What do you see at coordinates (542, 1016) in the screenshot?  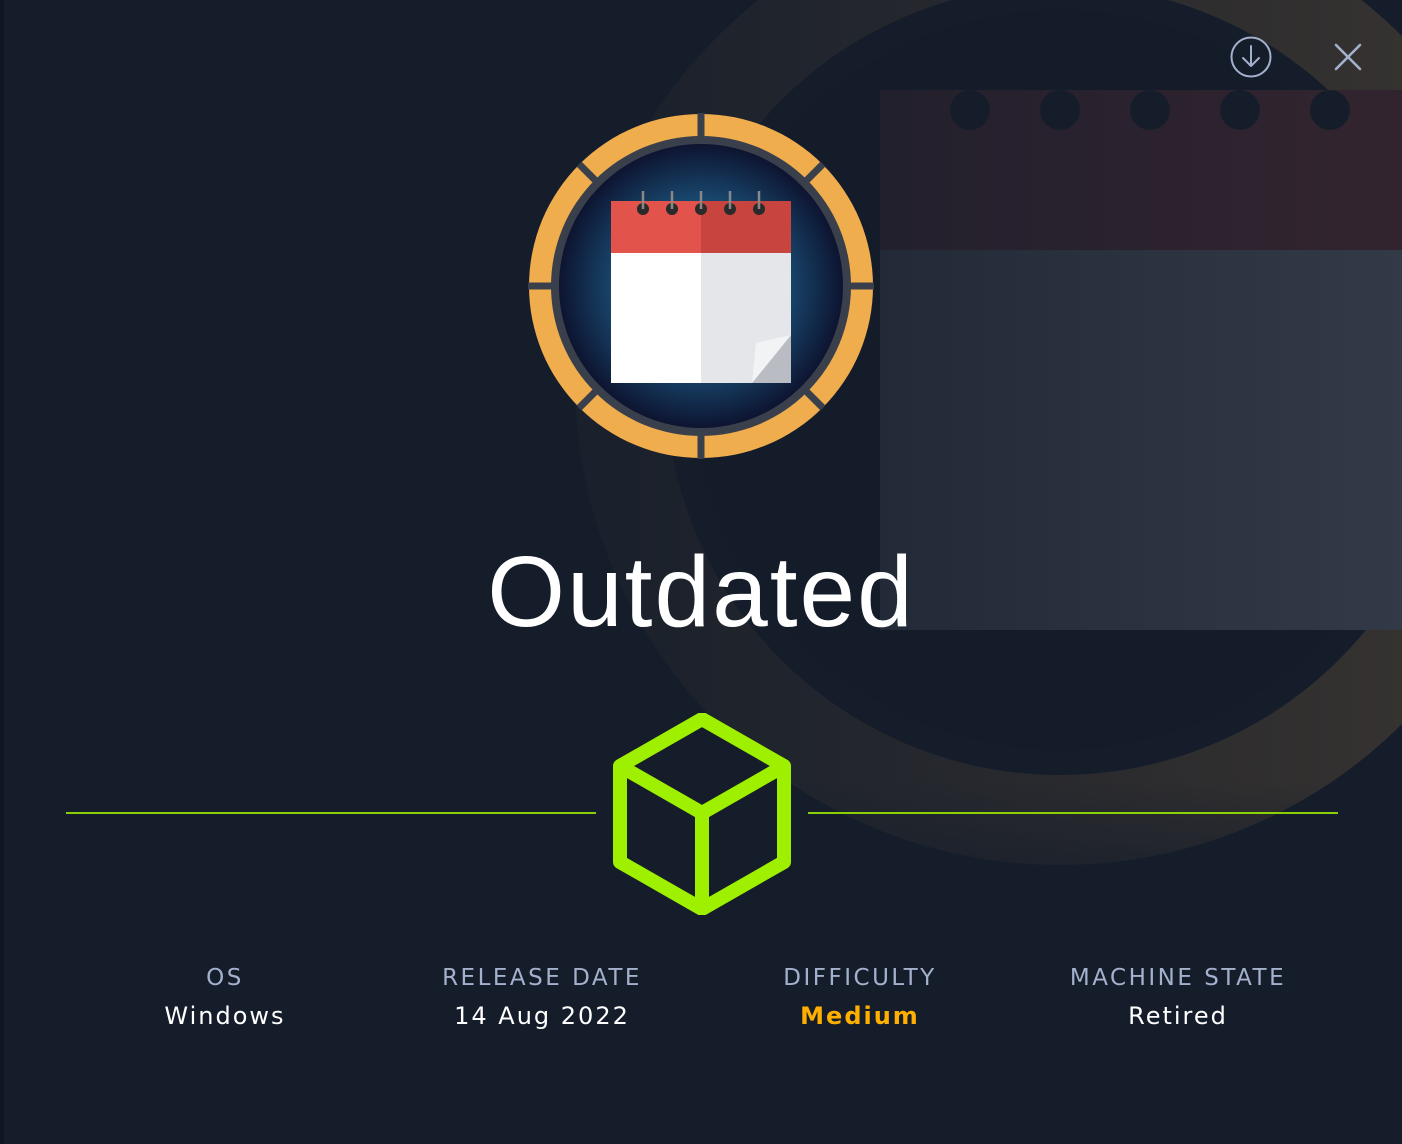 I see `stat-value-release-date: 14 Aug 2022` at bounding box center [542, 1016].